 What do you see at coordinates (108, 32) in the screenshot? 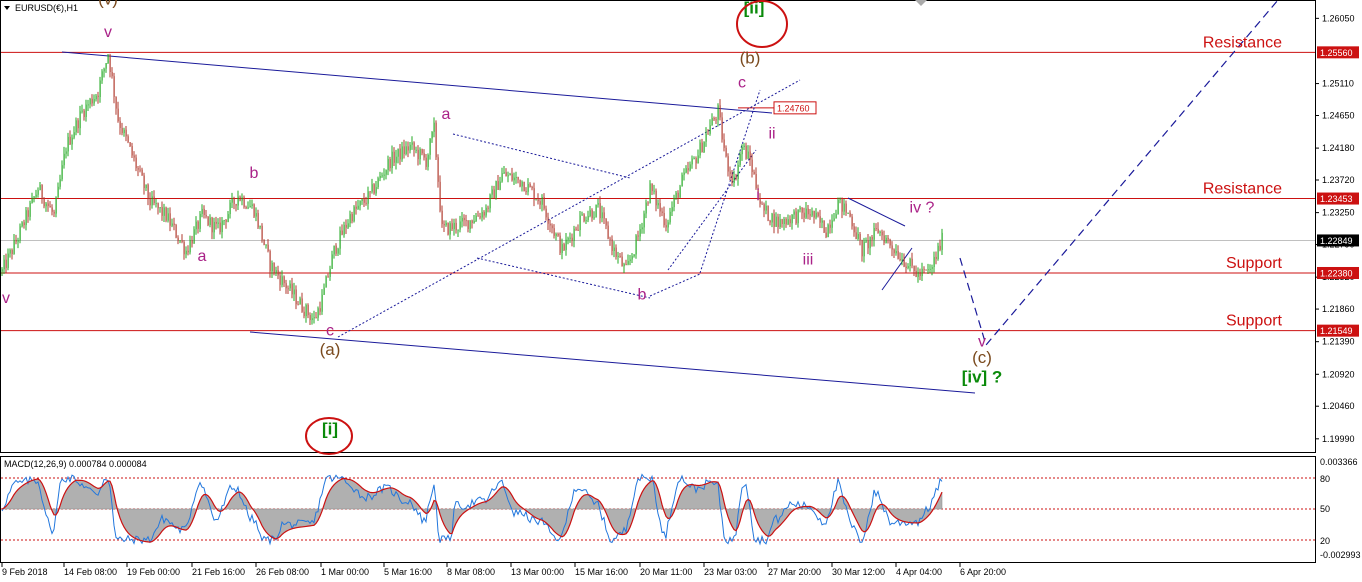
I see `wave-label: v` at bounding box center [108, 32].